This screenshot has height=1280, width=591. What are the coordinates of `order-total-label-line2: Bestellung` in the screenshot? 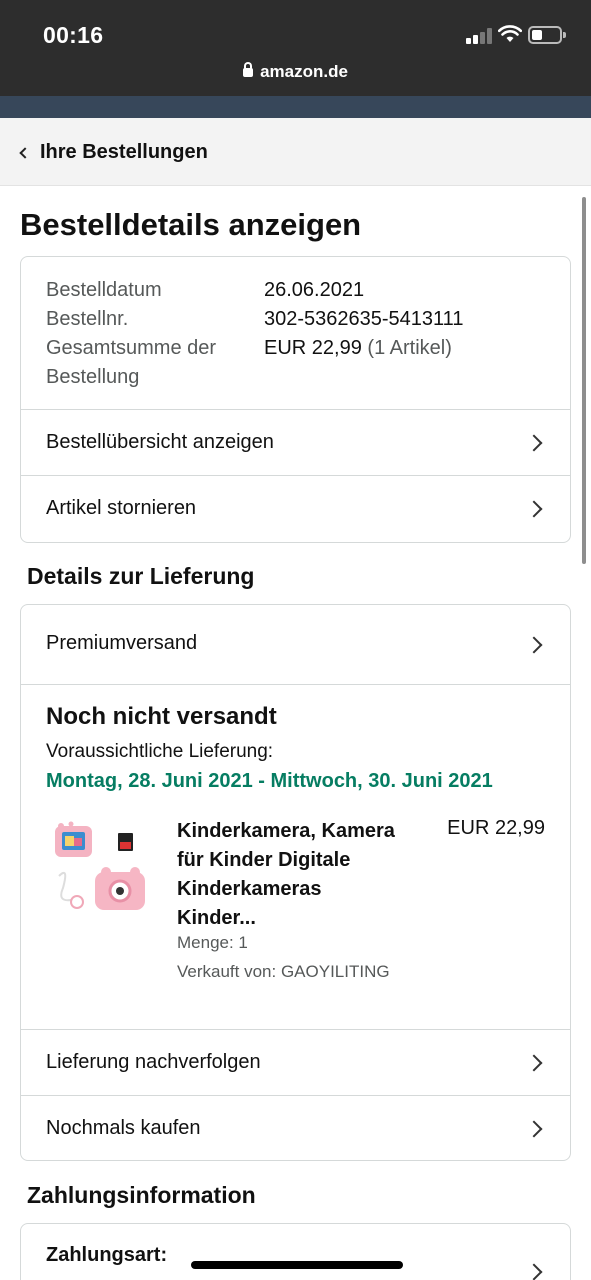 It's located at (93, 377).